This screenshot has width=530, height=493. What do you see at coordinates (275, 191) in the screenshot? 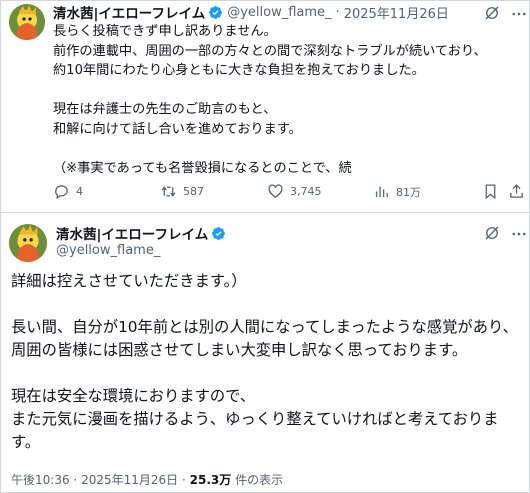
I see `like-icon` at bounding box center [275, 191].